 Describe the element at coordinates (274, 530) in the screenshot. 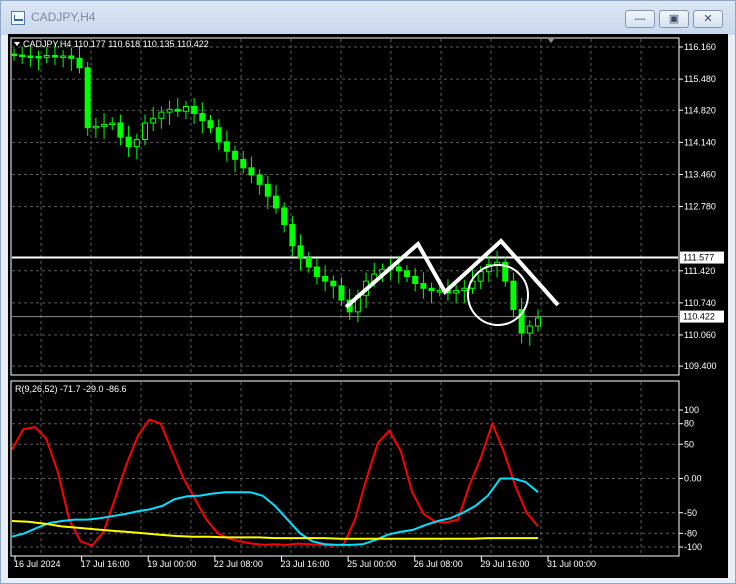

I see `oscillator-line` at that location.